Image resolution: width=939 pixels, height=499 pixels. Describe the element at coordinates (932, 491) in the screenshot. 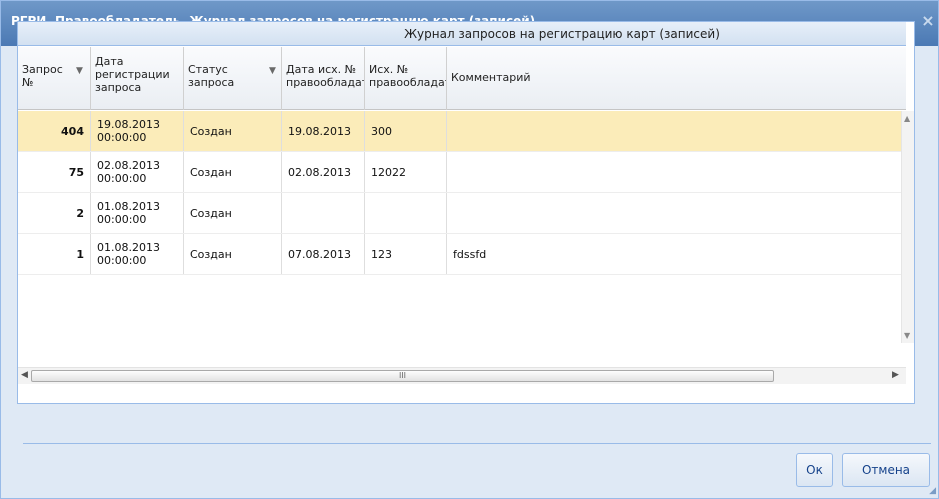

I see `resize-handle-icon: ◢` at that location.